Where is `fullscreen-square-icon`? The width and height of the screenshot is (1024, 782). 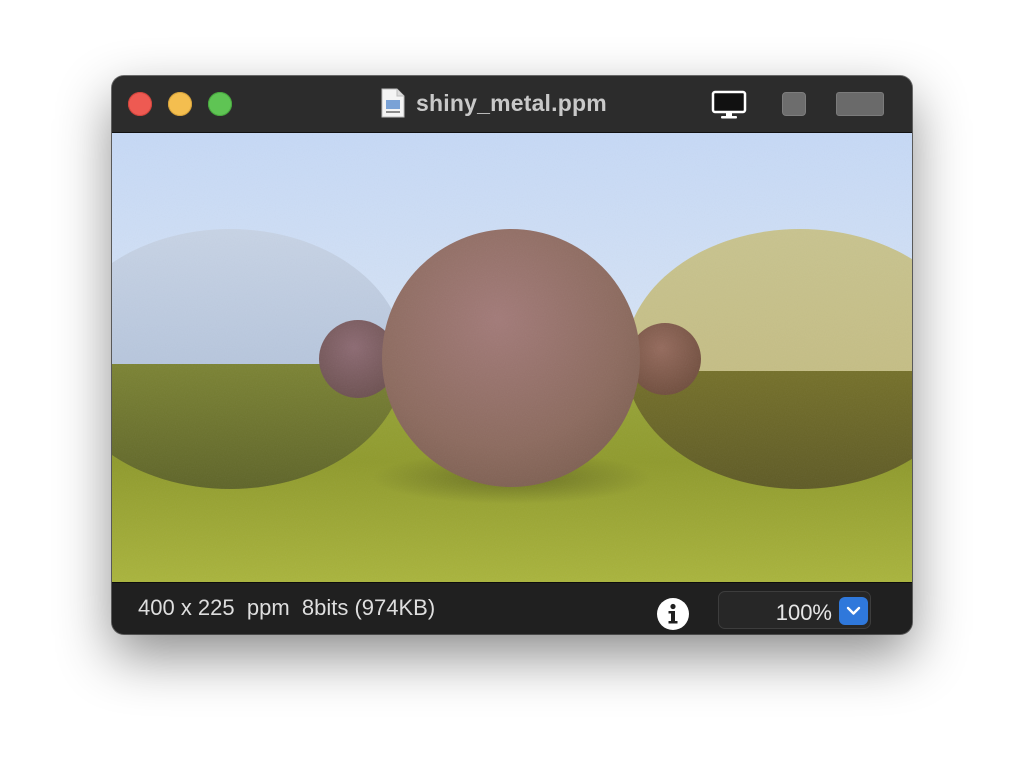
fullscreen-square-icon is located at coordinates (794, 104).